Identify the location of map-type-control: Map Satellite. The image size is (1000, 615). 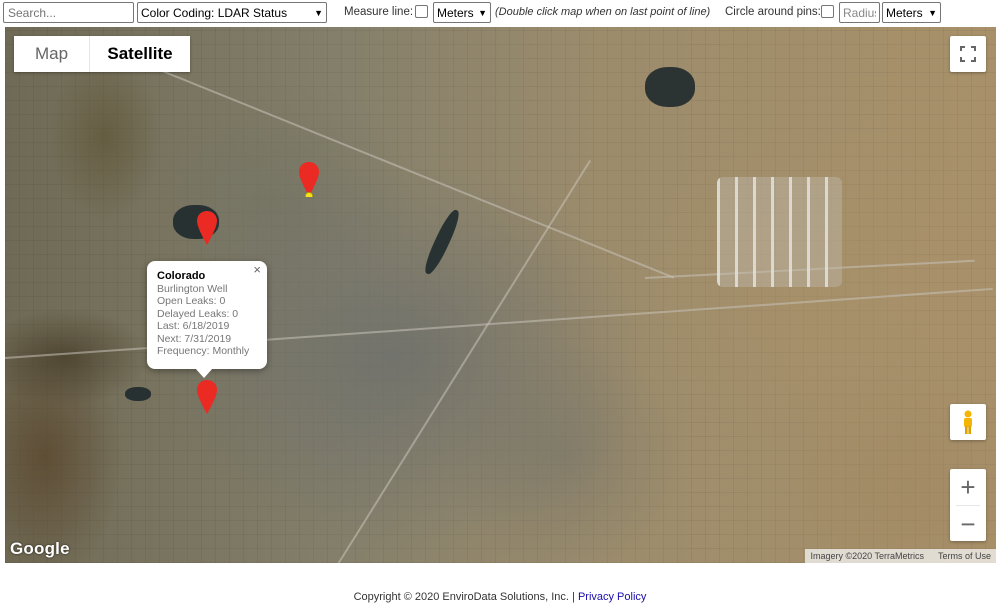
(102, 54).